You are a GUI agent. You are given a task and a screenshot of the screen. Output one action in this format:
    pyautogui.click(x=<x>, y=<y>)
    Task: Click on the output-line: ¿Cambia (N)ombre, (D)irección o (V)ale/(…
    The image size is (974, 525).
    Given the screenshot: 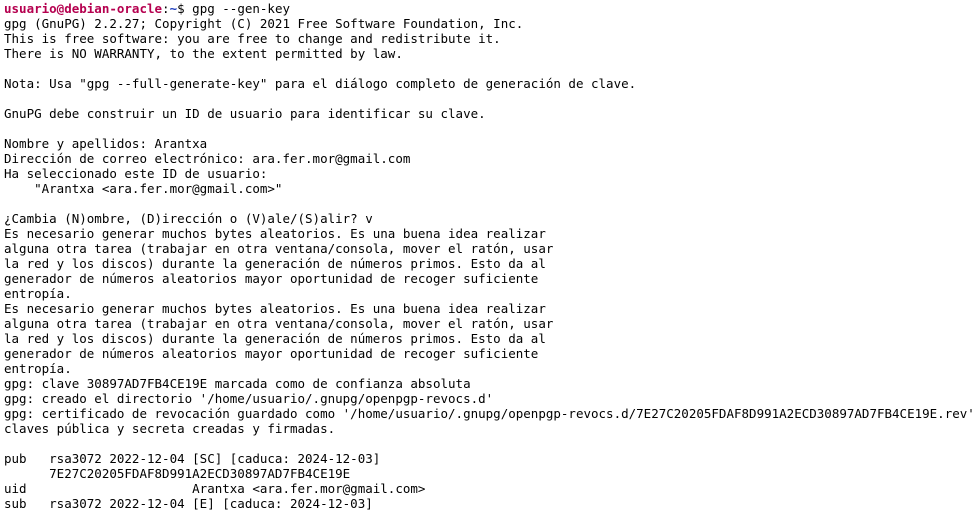 What is the action you would take?
    pyautogui.click(x=188, y=218)
    